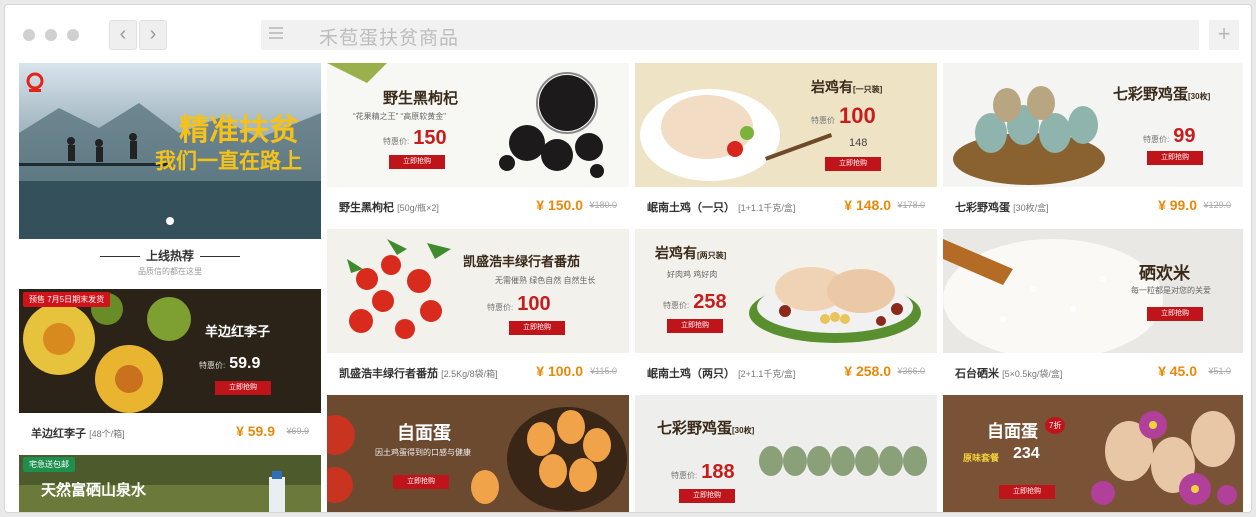 The width and height of the screenshot is (1256, 517). What do you see at coordinates (421, 482) in the screenshot?
I see `eggs-basket-buy-button: 立即抢购` at bounding box center [421, 482].